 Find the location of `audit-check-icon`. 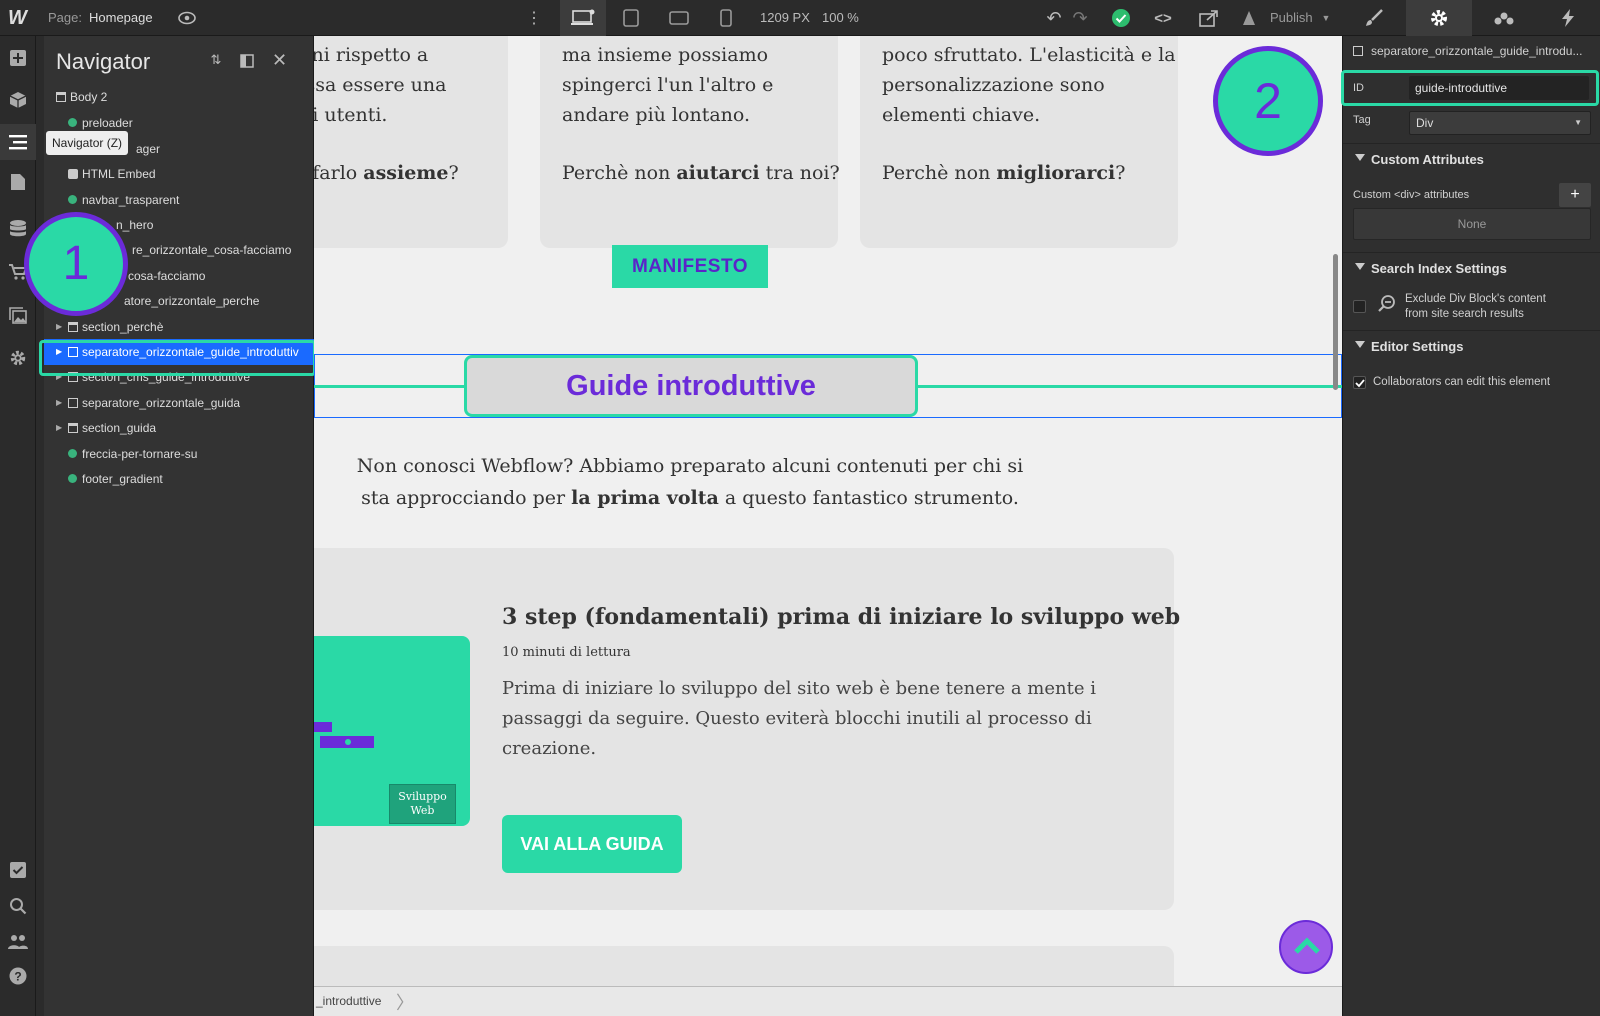

audit-check-icon is located at coordinates (18, 870).